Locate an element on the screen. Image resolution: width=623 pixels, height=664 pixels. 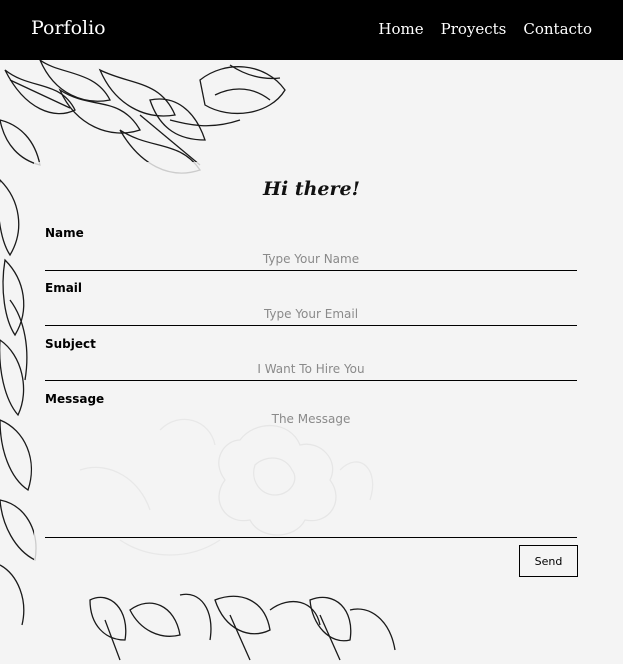
form-greeting: Hi there! is located at coordinates (311, 189).